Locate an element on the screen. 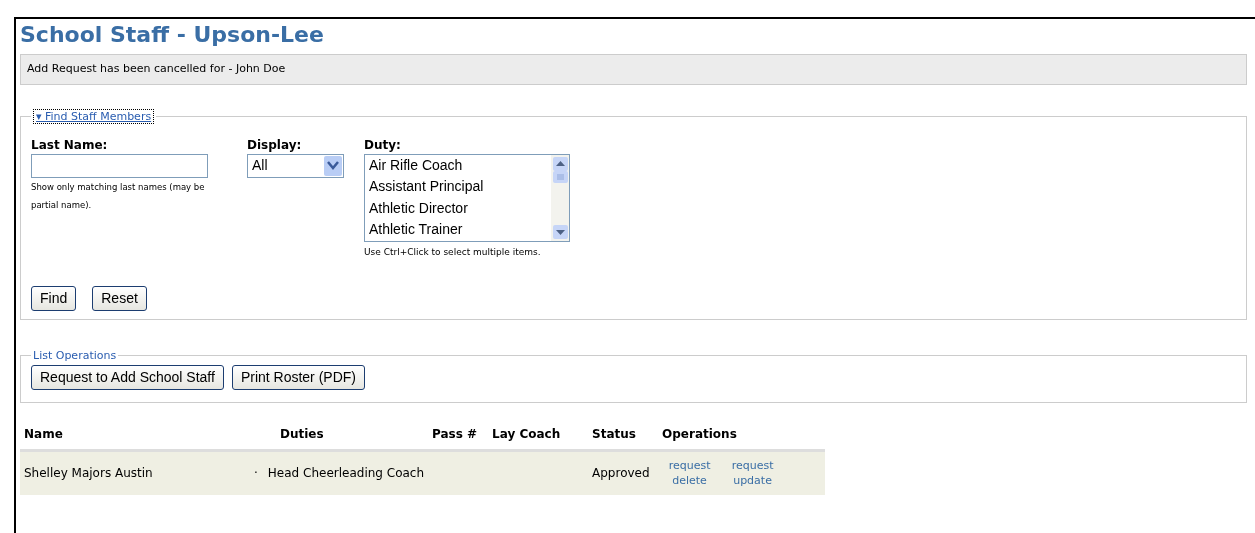 Image resolution: width=1255 pixels, height=533 pixels. page-title: School Staff - Upson-Lee is located at coordinates (172, 35).